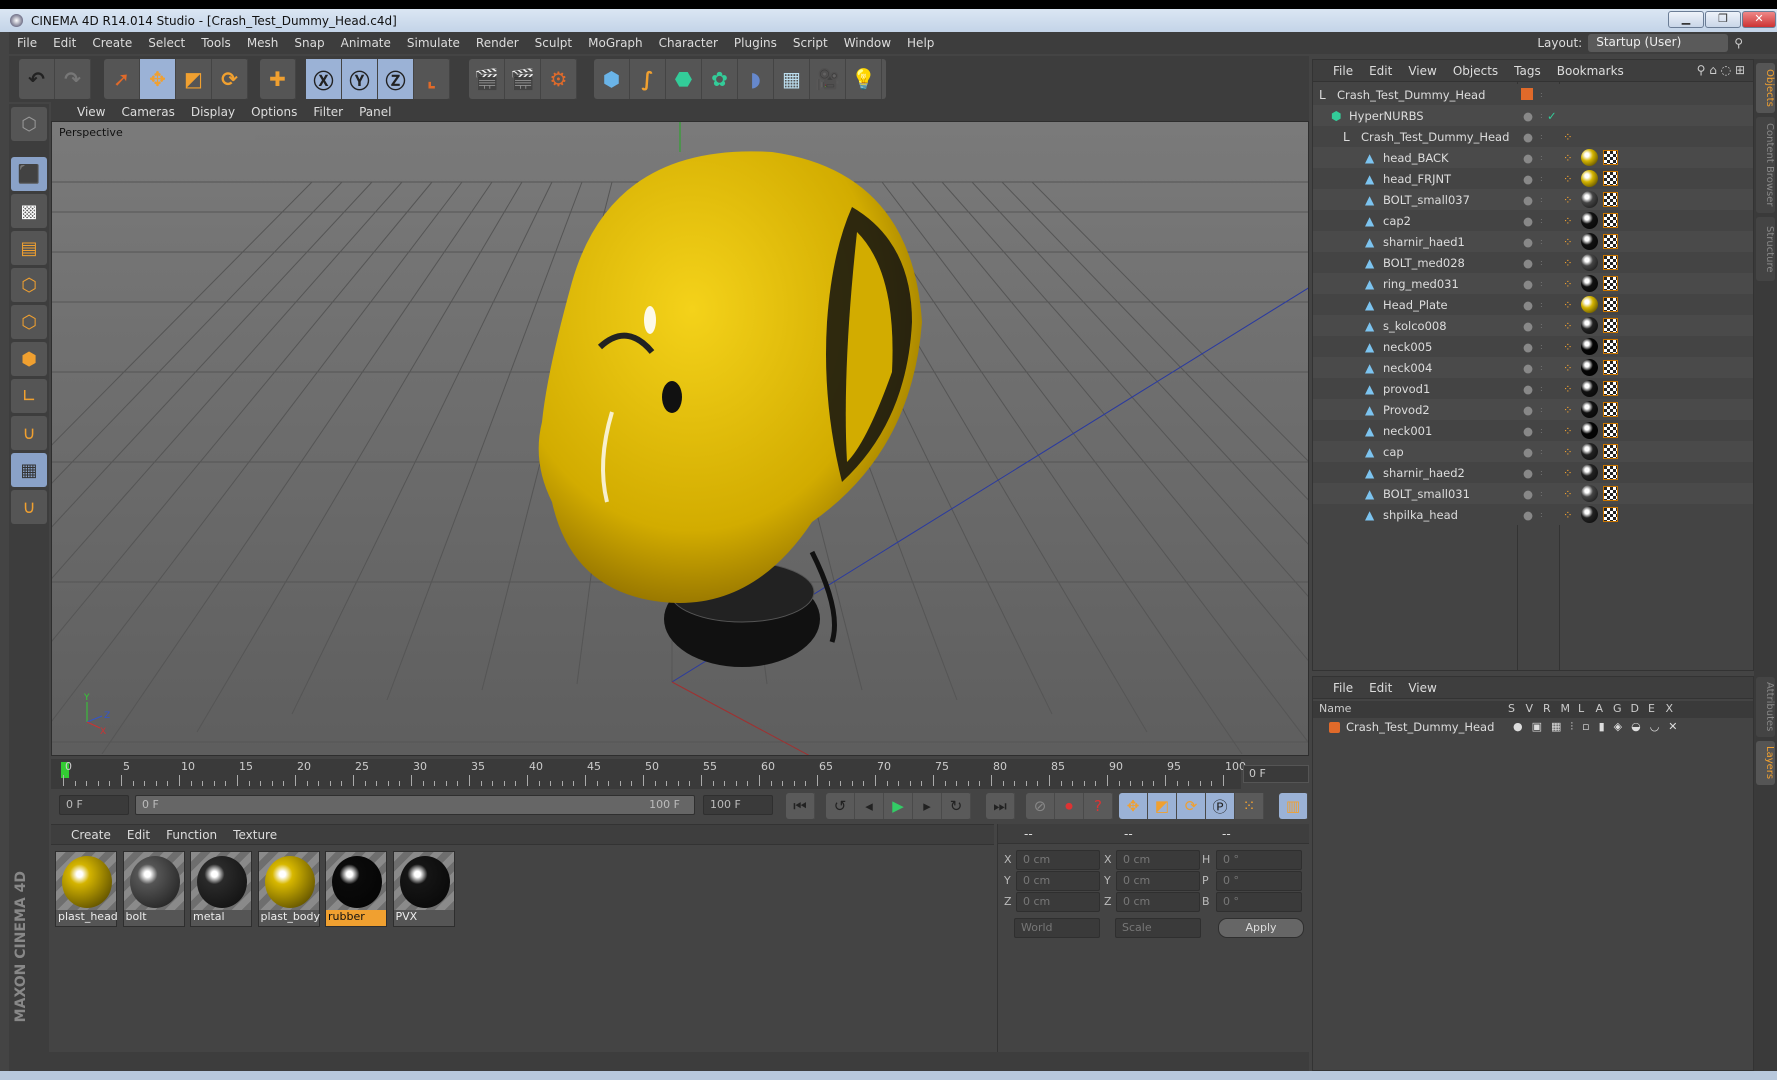 The image size is (1777, 1080). Describe the element at coordinates (792, 79) in the screenshot. I see `floor-icon: ▦` at that location.